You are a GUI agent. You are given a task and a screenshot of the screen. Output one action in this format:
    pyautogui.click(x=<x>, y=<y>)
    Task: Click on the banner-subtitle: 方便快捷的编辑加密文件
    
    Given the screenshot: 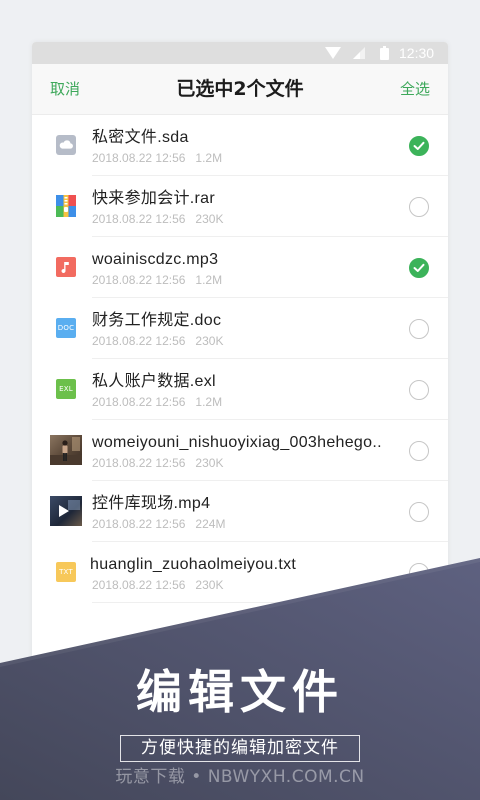 What is the action you would take?
    pyautogui.click(x=240, y=748)
    